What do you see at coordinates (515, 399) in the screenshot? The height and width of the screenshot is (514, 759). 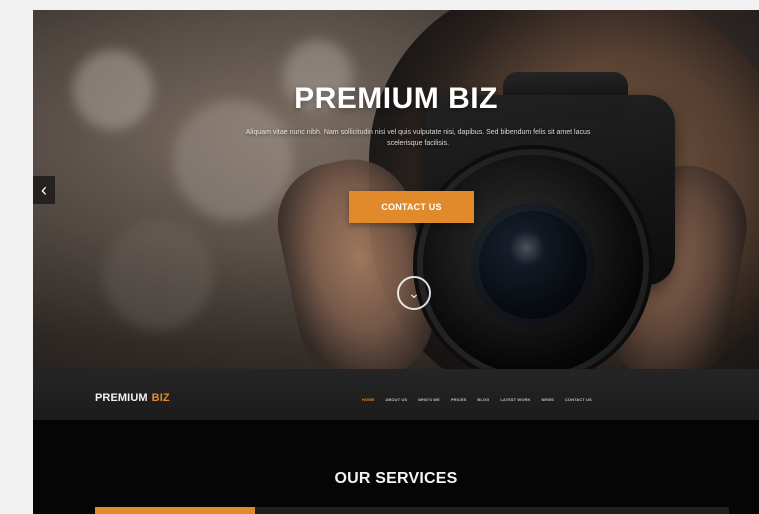 I see `nav-item-latest-work: LATEST WORK` at bounding box center [515, 399].